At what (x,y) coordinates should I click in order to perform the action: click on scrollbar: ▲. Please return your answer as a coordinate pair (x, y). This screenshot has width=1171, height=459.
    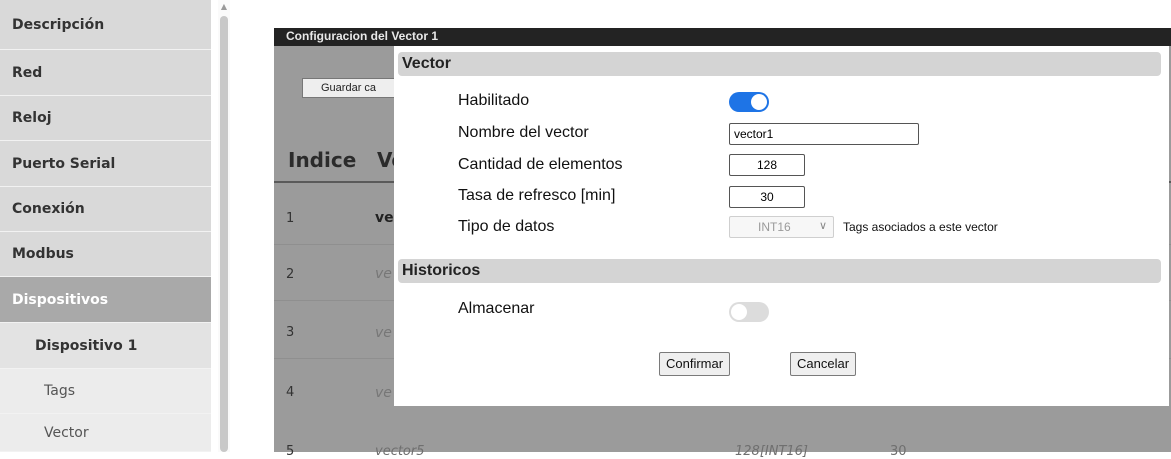
    Looking at the image, I should click on (224, 226).